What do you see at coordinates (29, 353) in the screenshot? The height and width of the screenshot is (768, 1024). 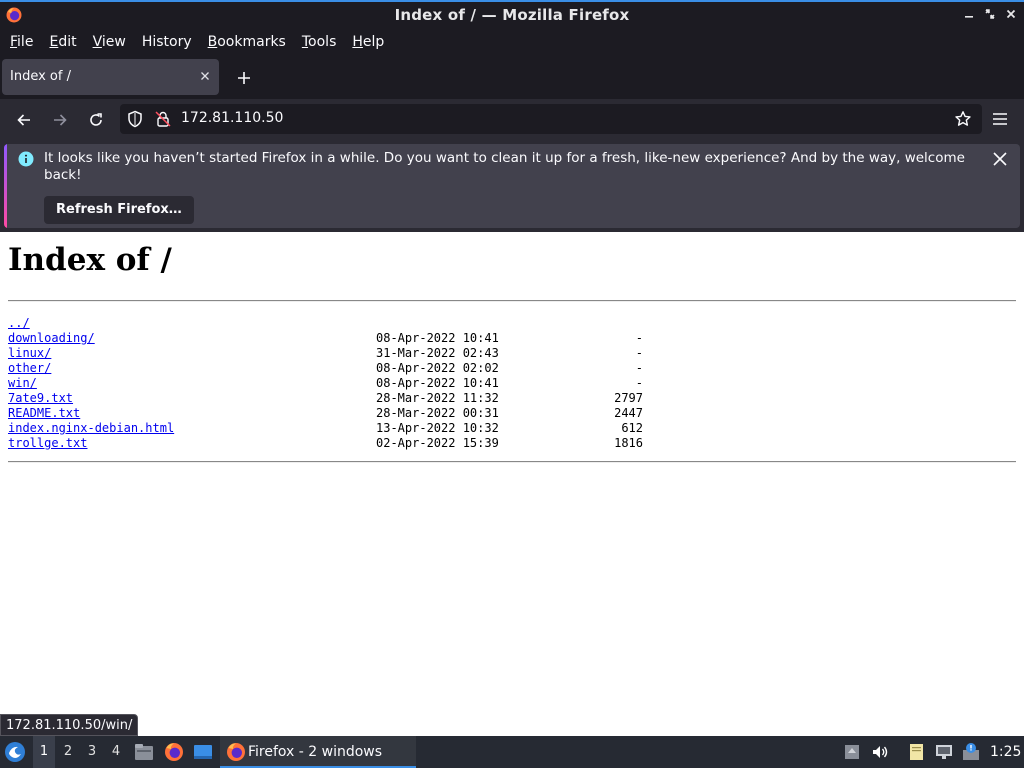 I see `entry-link: linux/` at bounding box center [29, 353].